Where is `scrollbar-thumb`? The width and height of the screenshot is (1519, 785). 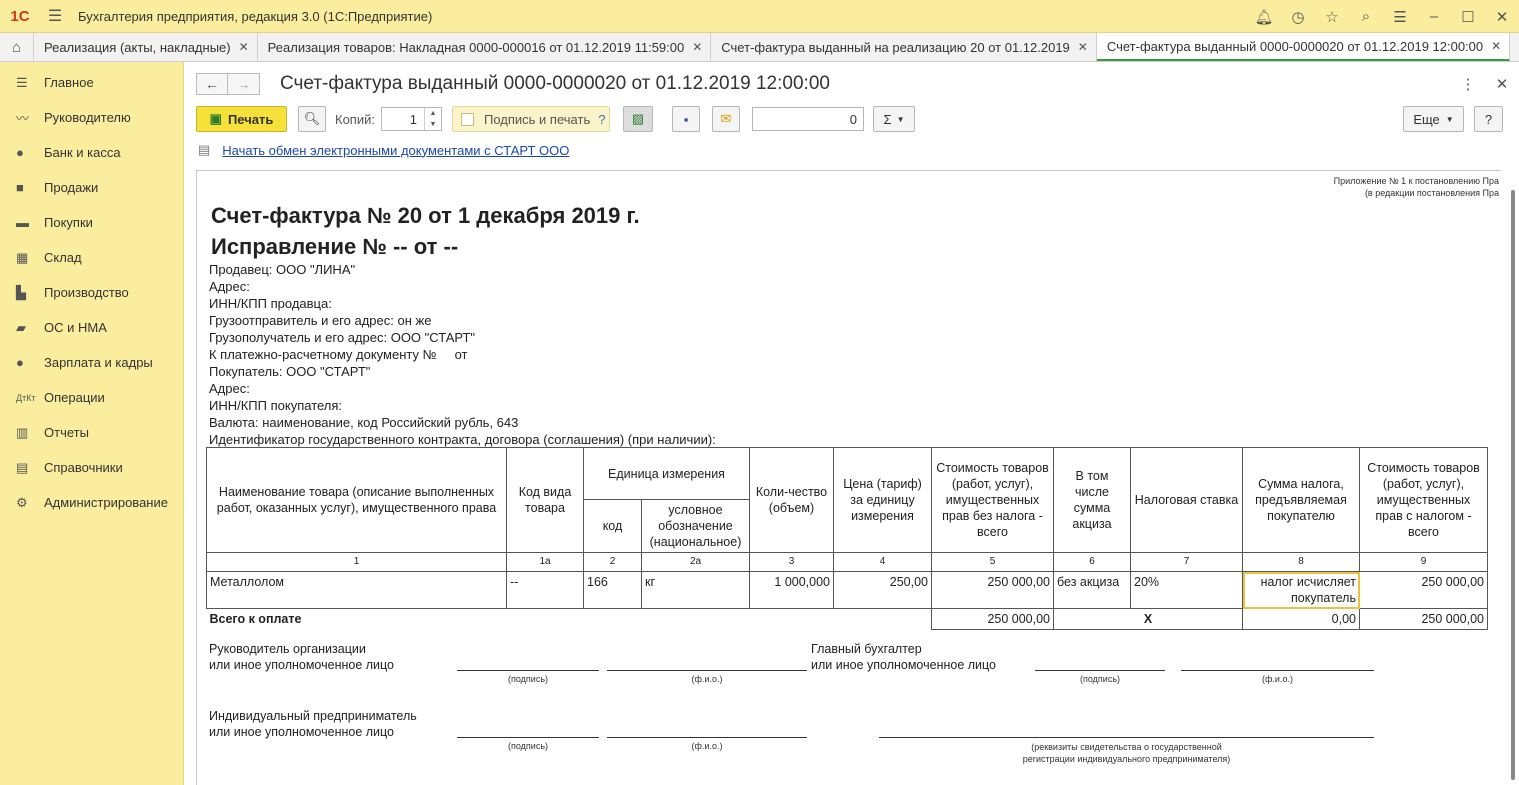
scrollbar-thumb is located at coordinates (1513, 485).